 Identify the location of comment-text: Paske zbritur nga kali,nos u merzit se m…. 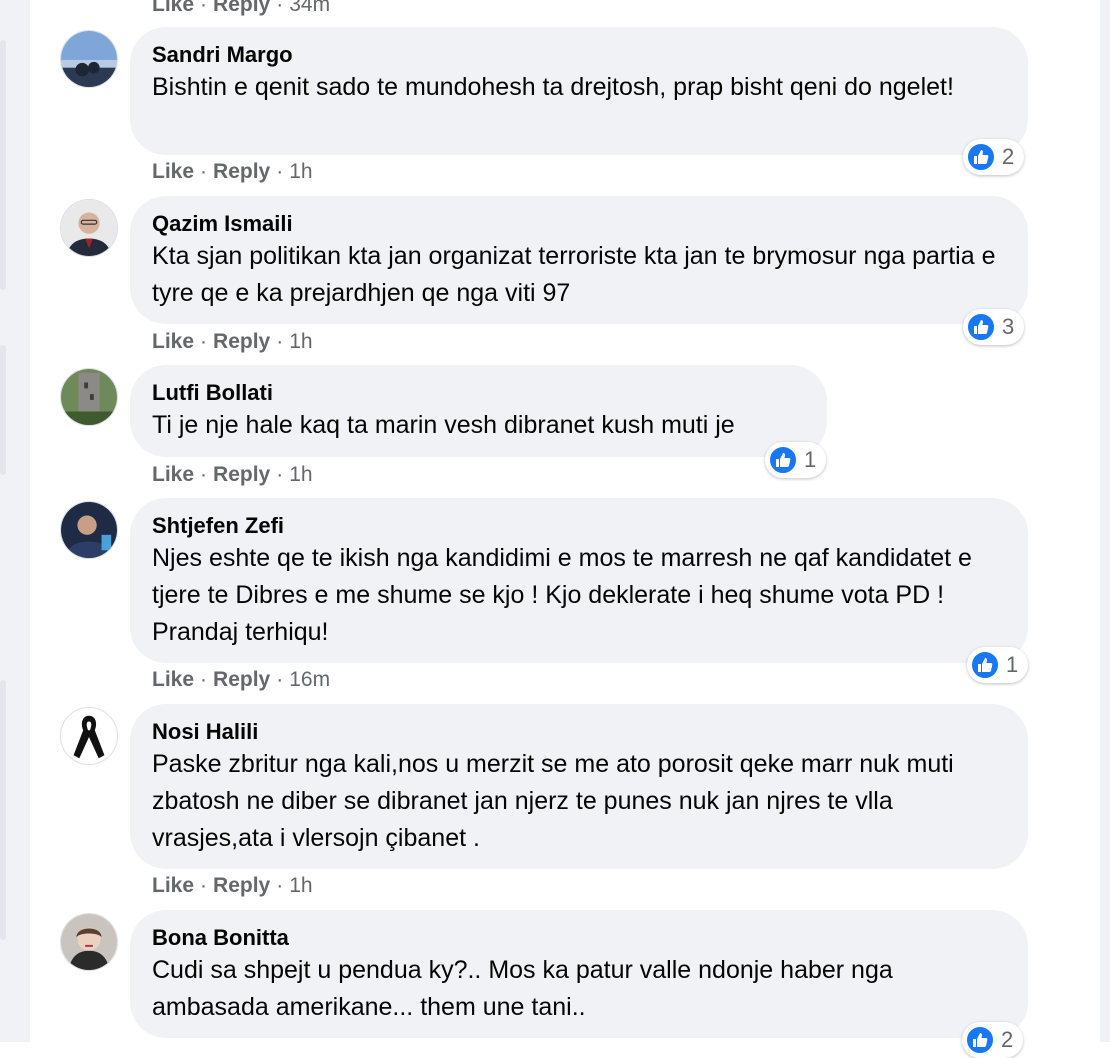
(556, 801).